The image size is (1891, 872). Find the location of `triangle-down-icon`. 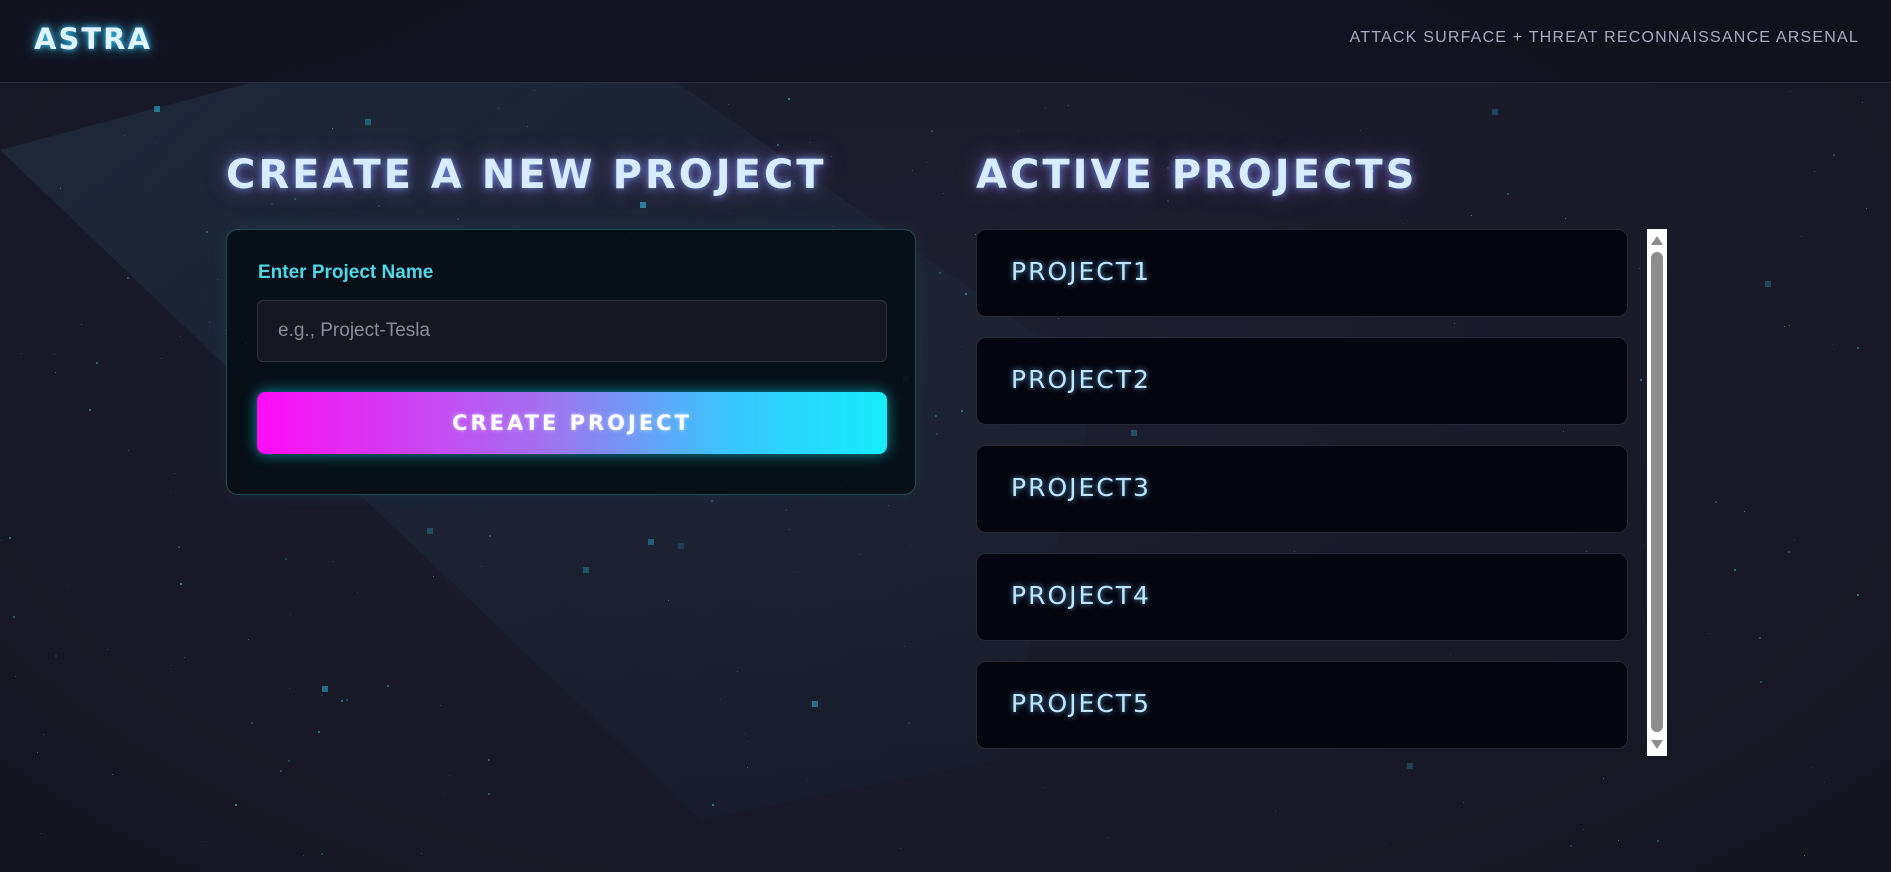

triangle-down-icon is located at coordinates (1657, 744).